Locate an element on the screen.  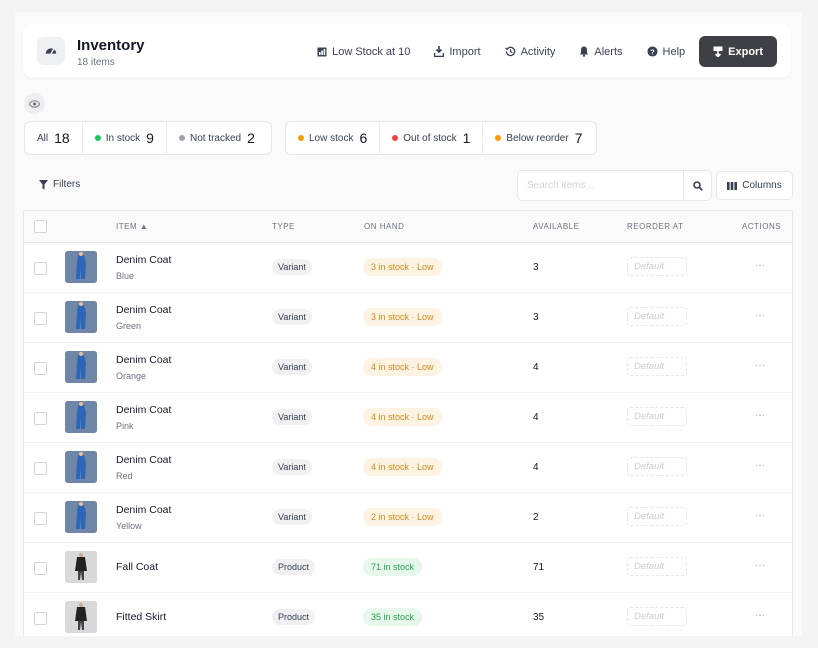
stock-status-badge: 2 in stock · Low is located at coordinates (402, 517).